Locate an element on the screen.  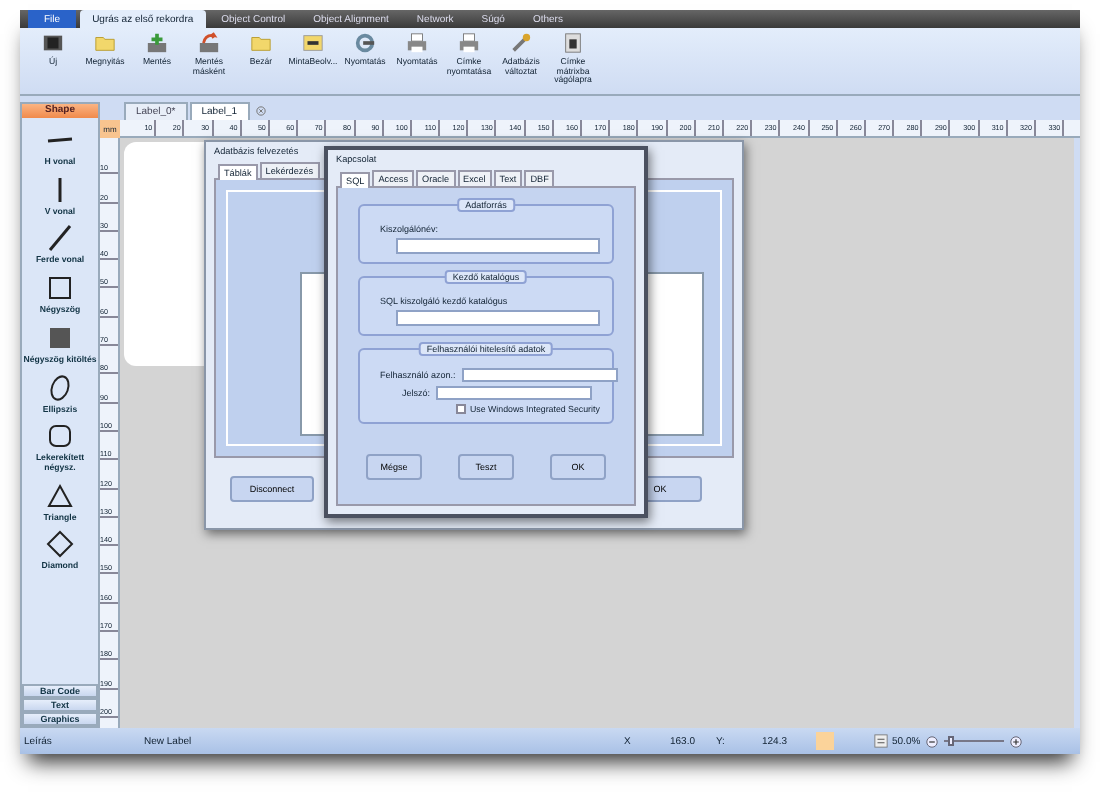
ellipse-icon is located at coordinates (60, 387).